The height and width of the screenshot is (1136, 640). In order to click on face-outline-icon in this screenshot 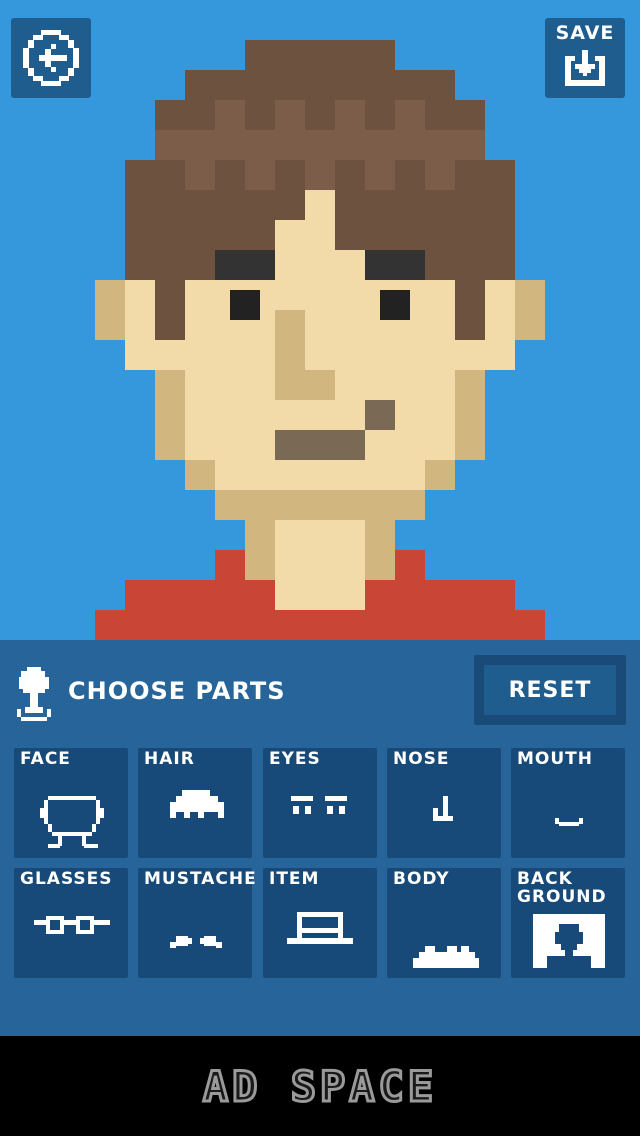, I will do `click(72, 822)`.